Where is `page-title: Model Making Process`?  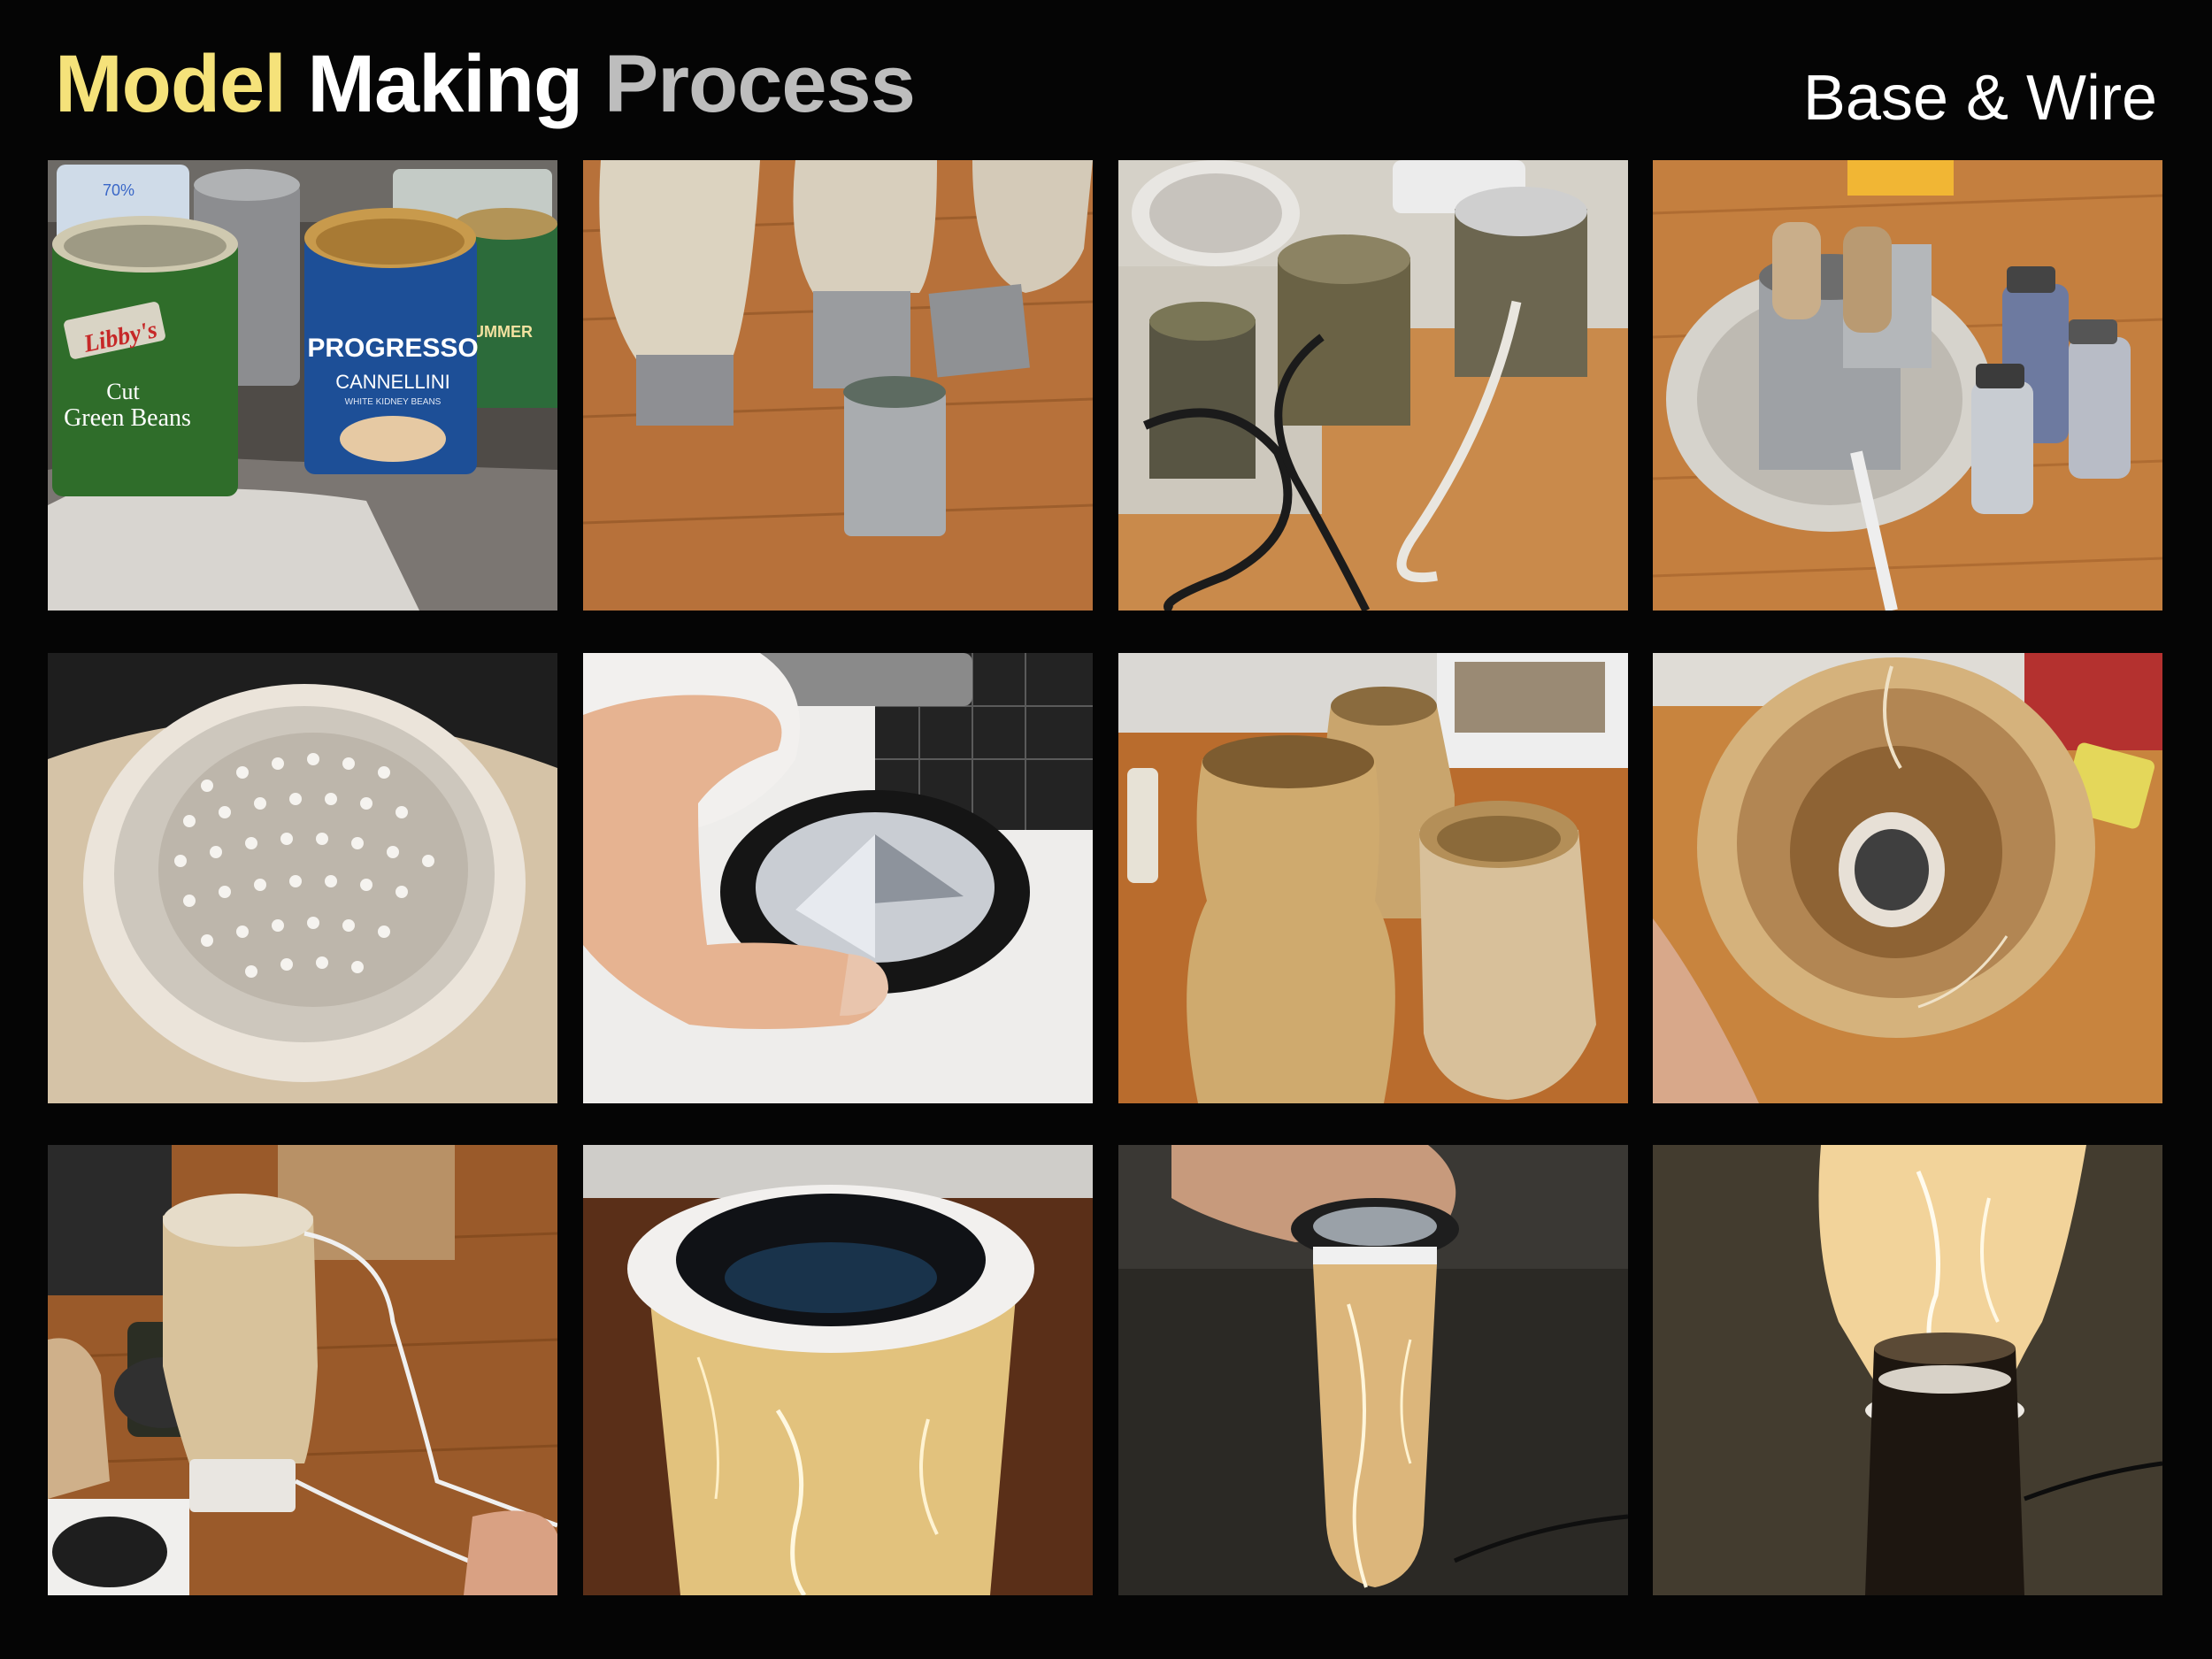
page-title: Model Making Process is located at coordinates (486, 84).